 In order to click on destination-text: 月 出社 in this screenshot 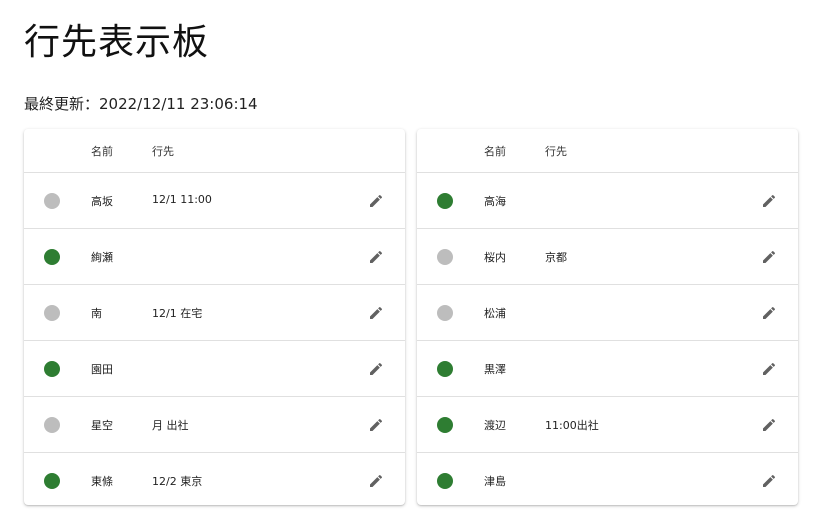, I will do `click(170, 425)`.